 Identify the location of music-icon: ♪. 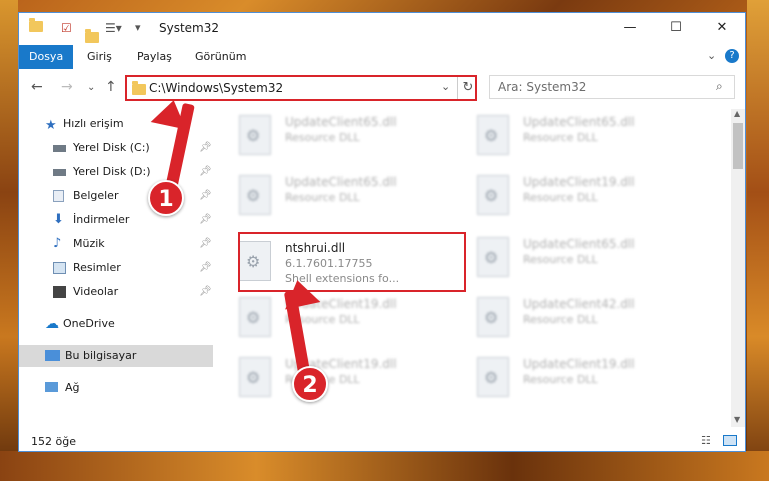
(57, 243).